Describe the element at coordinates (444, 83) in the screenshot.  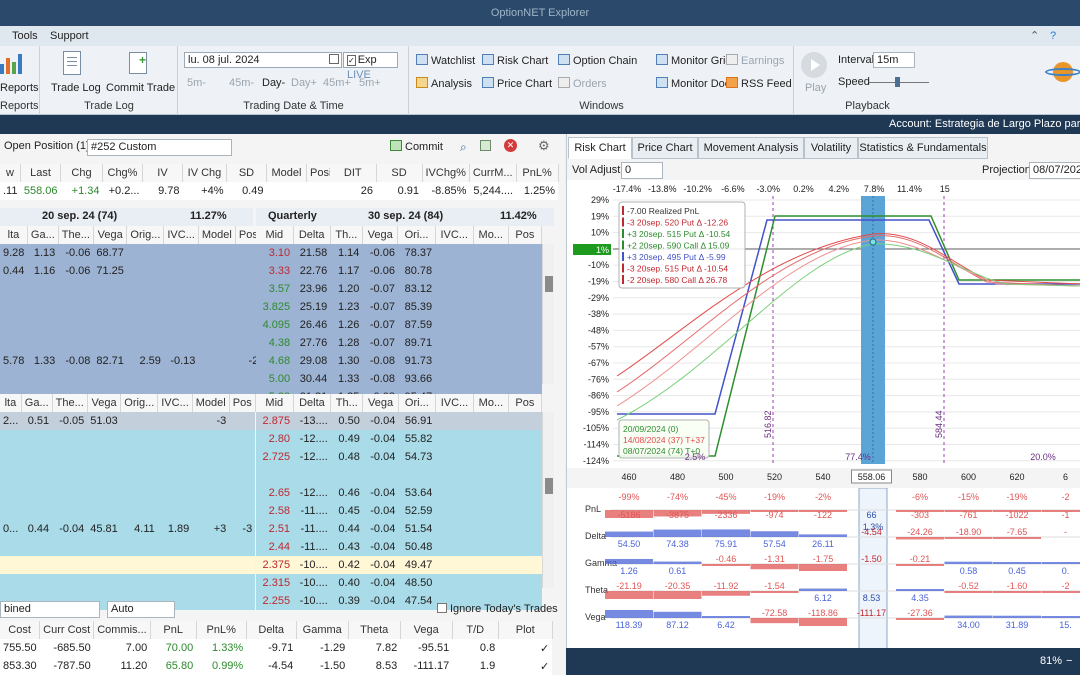
I see `analysis-button: Analysis` at that location.